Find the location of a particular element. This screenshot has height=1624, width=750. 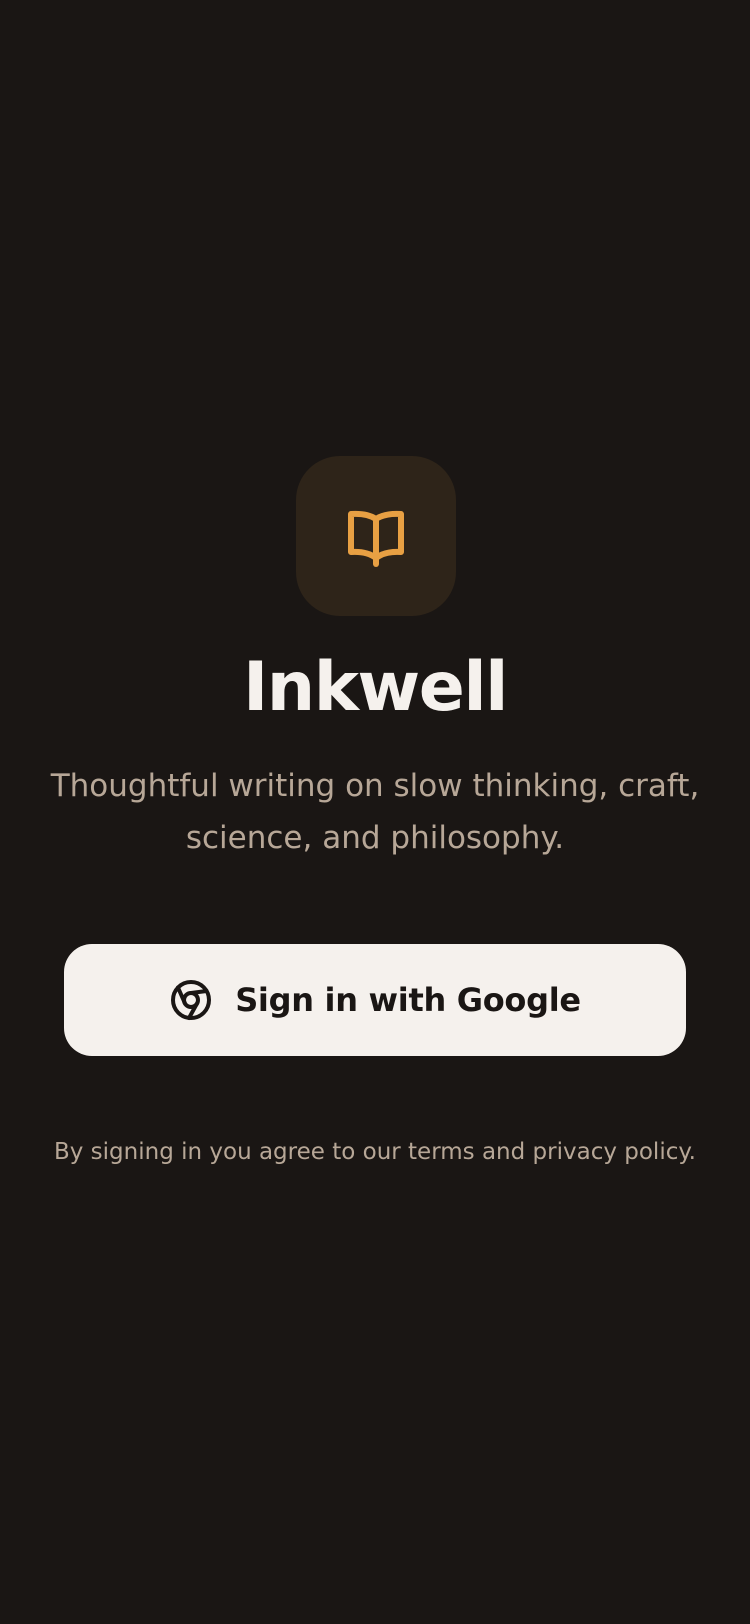

chrome-icon is located at coordinates (191, 1000).